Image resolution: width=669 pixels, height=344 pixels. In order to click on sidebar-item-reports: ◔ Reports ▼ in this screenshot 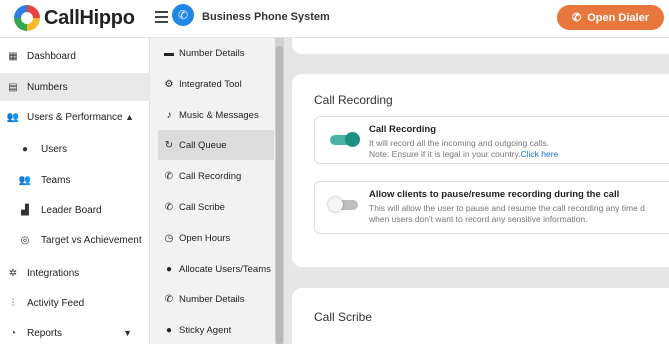, I will do `click(75, 331)`.